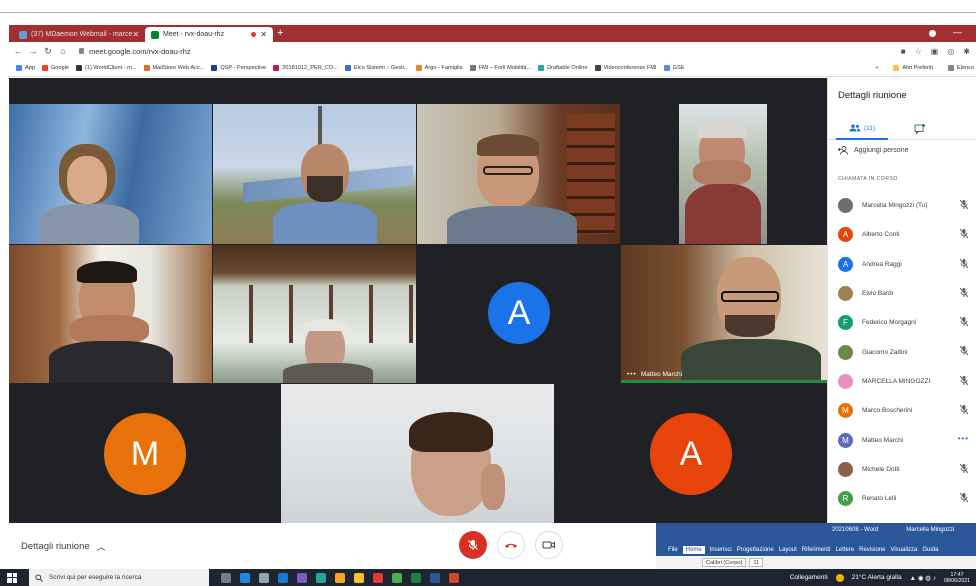 The width and height of the screenshot is (976, 586). Describe the element at coordinates (902, 351) in the screenshot. I see `participant-row: Giacomo Zattini` at that location.